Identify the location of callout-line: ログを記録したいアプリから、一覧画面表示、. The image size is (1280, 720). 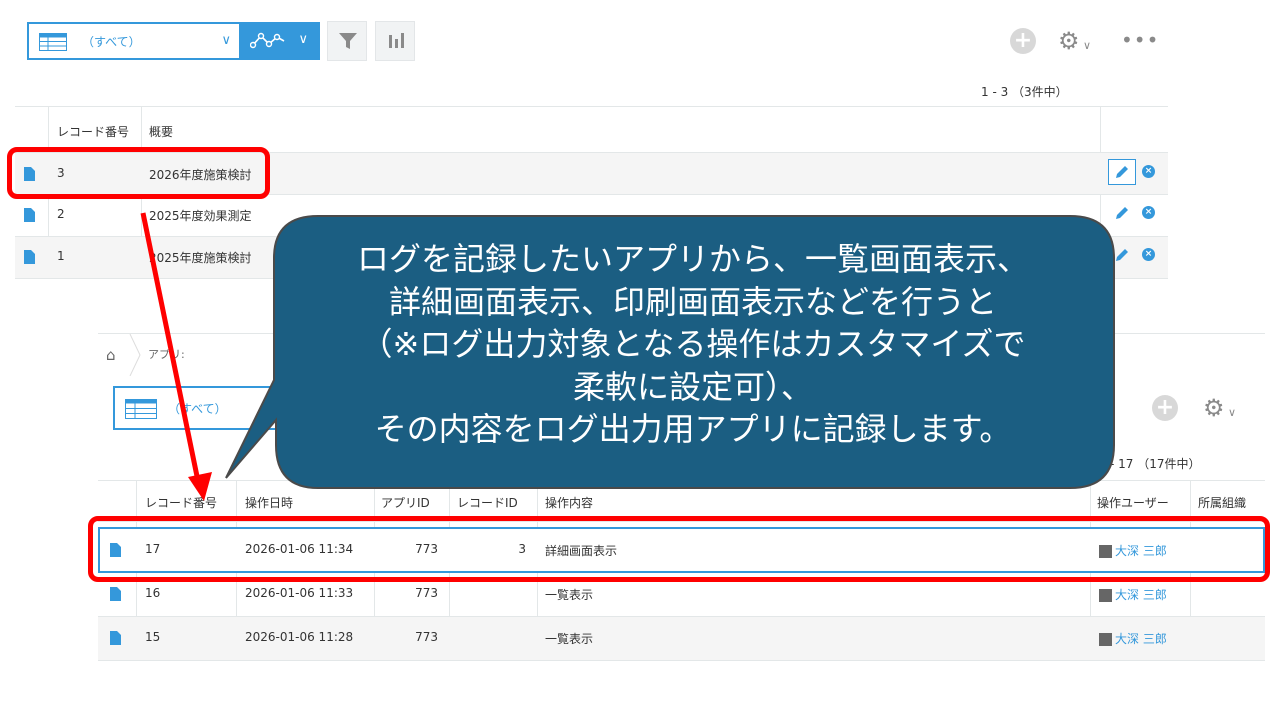
(692, 259).